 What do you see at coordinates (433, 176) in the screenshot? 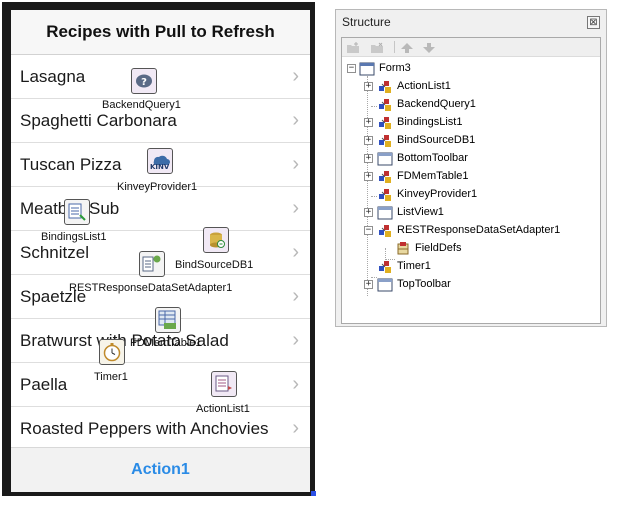
I see `tree-node-label: FDMemTable1` at bounding box center [433, 176].